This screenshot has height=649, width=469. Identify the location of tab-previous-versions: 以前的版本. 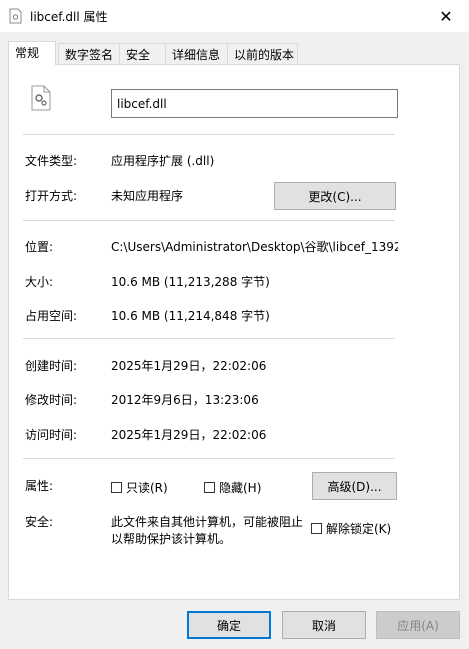
(262, 53).